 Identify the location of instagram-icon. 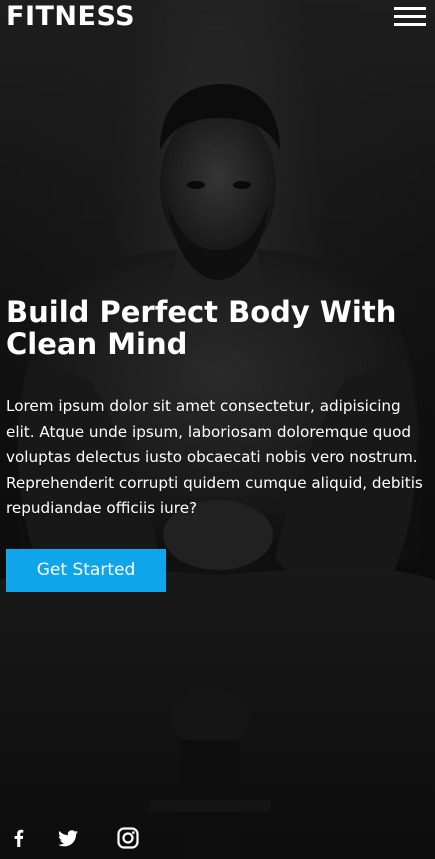
(128, 838).